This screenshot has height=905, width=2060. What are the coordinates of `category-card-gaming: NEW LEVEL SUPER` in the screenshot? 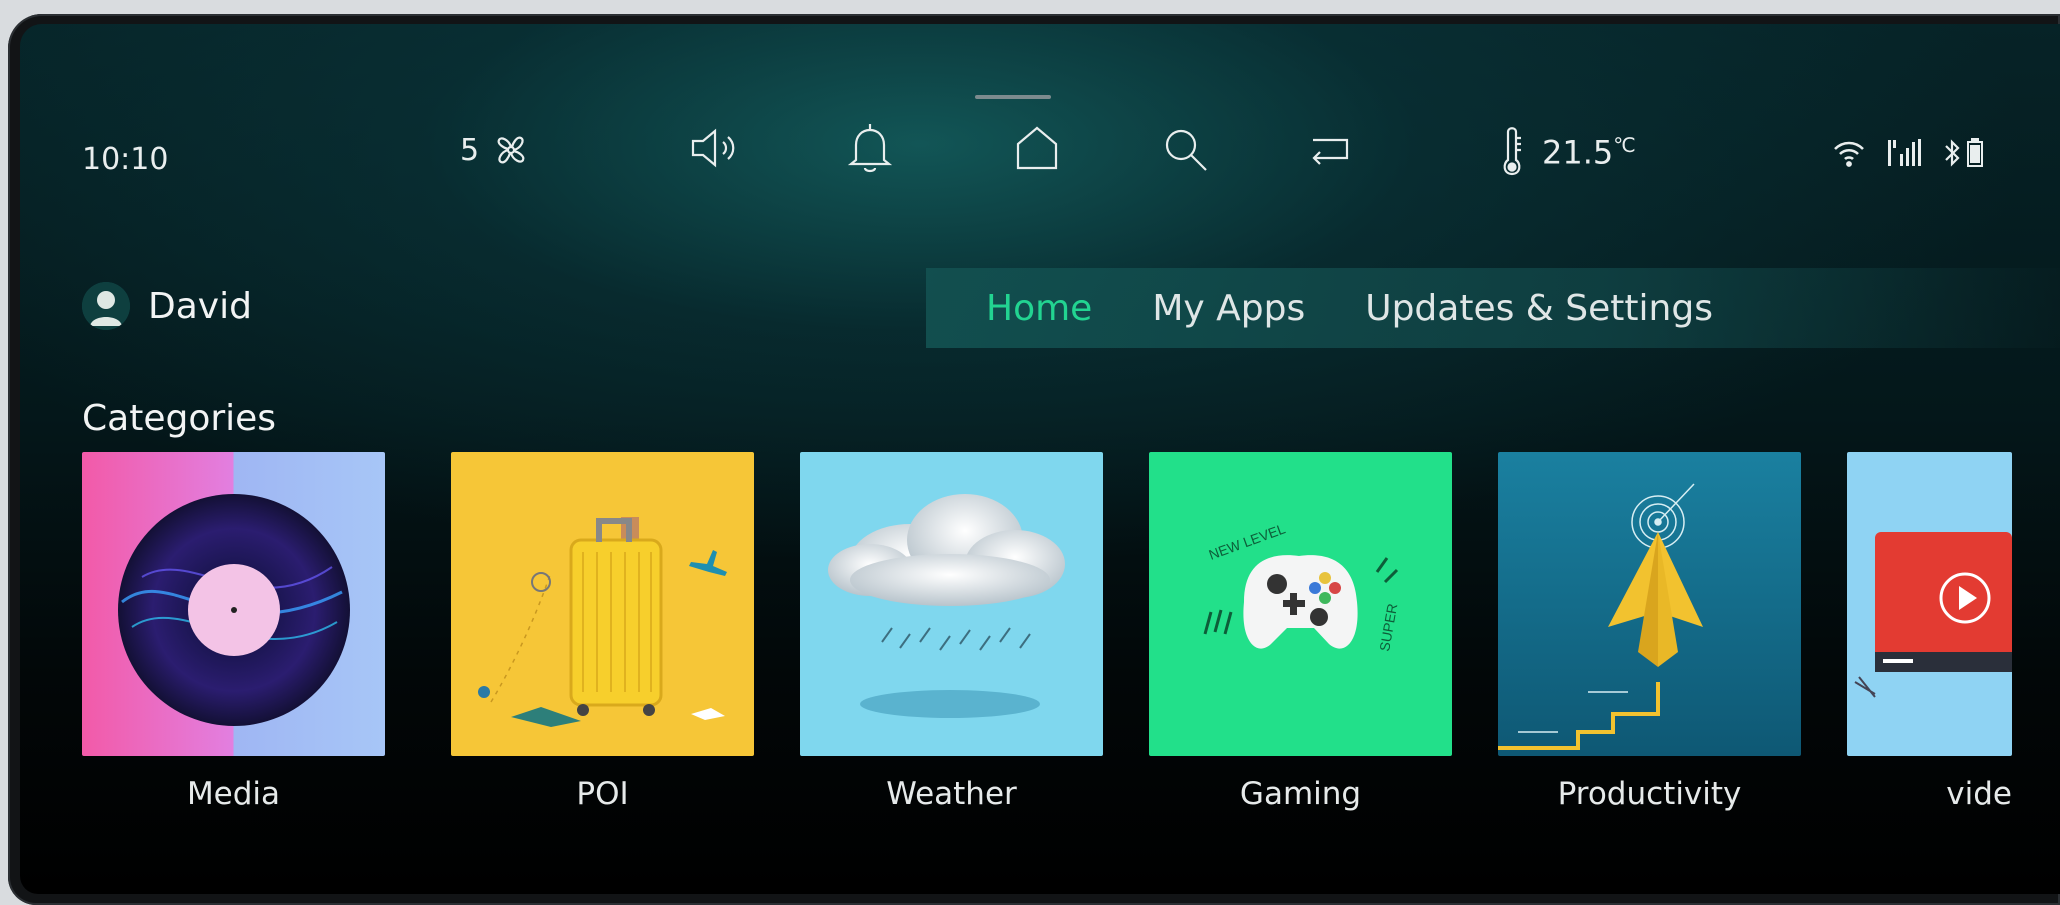 It's located at (1300, 604).